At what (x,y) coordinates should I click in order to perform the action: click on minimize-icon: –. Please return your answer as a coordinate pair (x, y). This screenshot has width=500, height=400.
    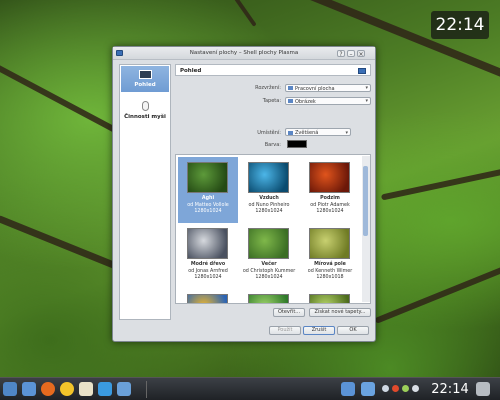
    Looking at the image, I should click on (351, 54).